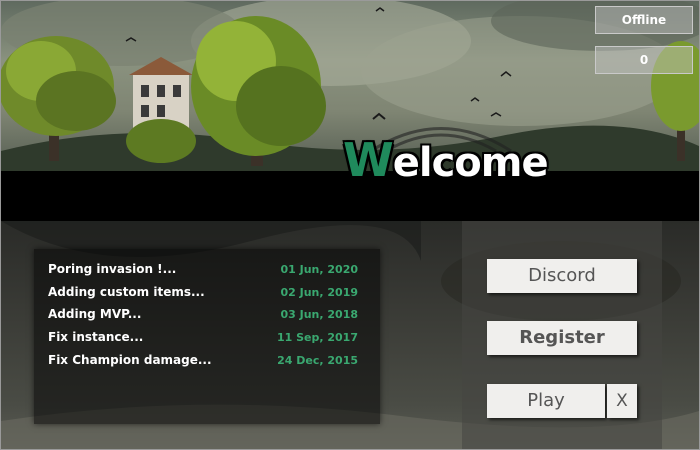 Image resolution: width=700 pixels, height=450 pixels. I want to click on news-item: Adding custom items... 02 Jun, 2019, so click(208, 296).